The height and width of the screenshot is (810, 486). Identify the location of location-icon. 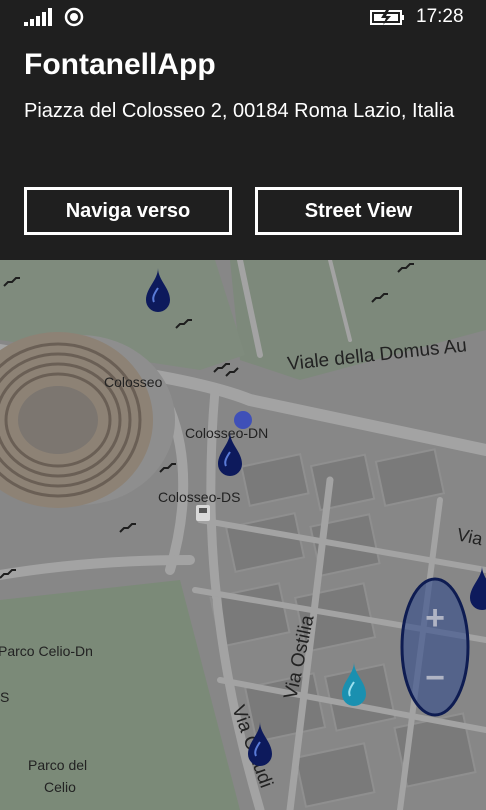
(74, 17).